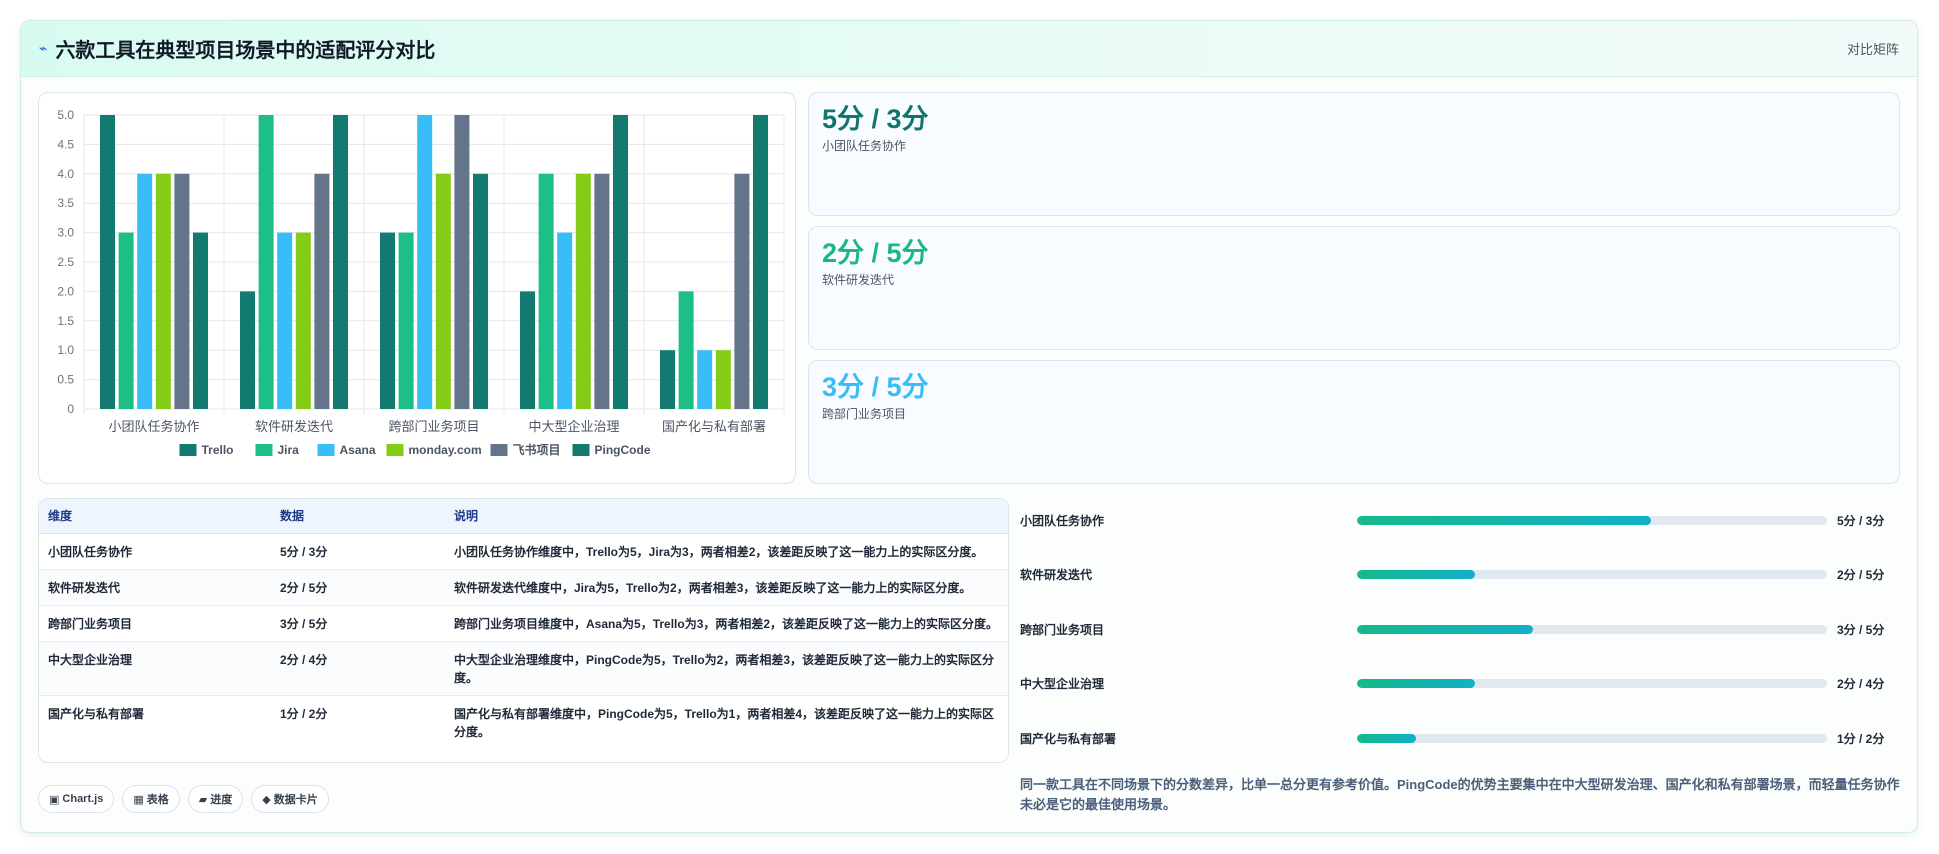  I want to click on chip-table: ▦ 表格, so click(151, 799).